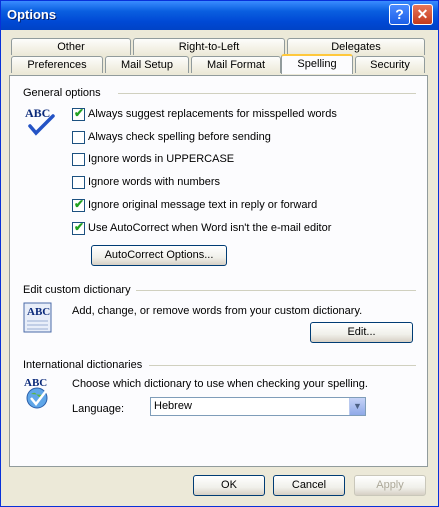 This screenshot has width=439, height=507. What do you see at coordinates (37, 393) in the screenshot?
I see `international-dictionary-icon: ABC` at bounding box center [37, 393].